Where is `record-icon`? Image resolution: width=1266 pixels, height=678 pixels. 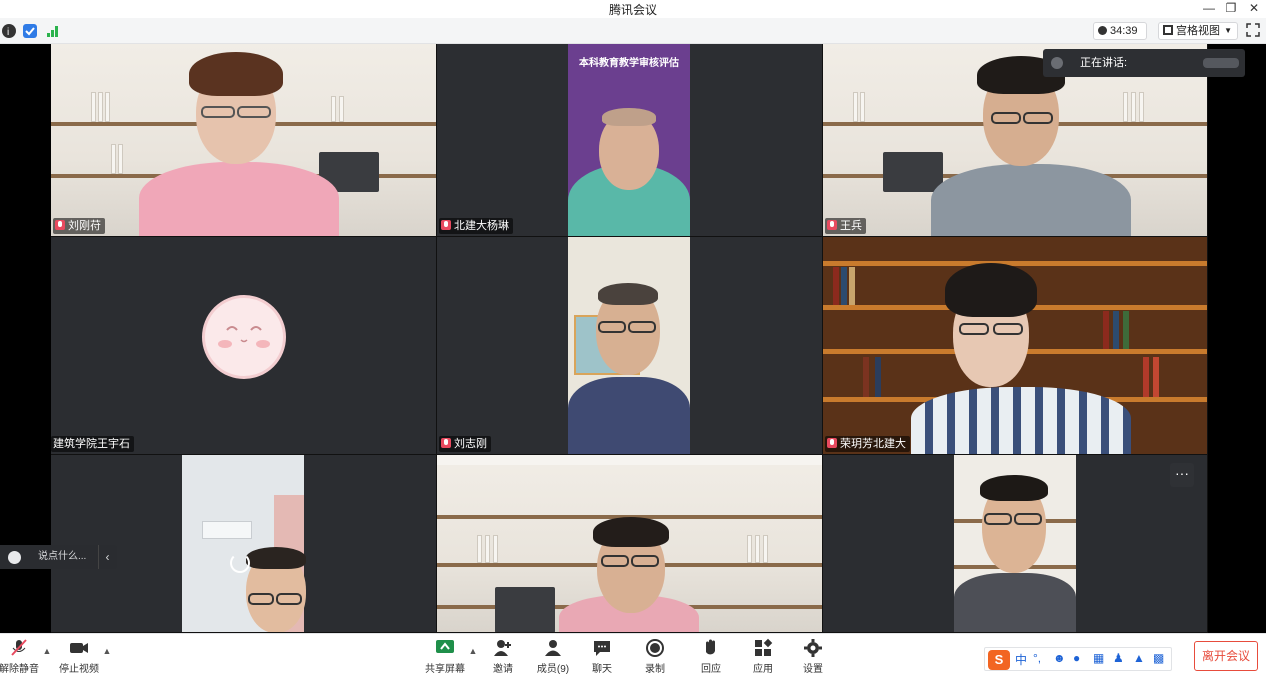
record-icon is located at coordinates (655, 648).